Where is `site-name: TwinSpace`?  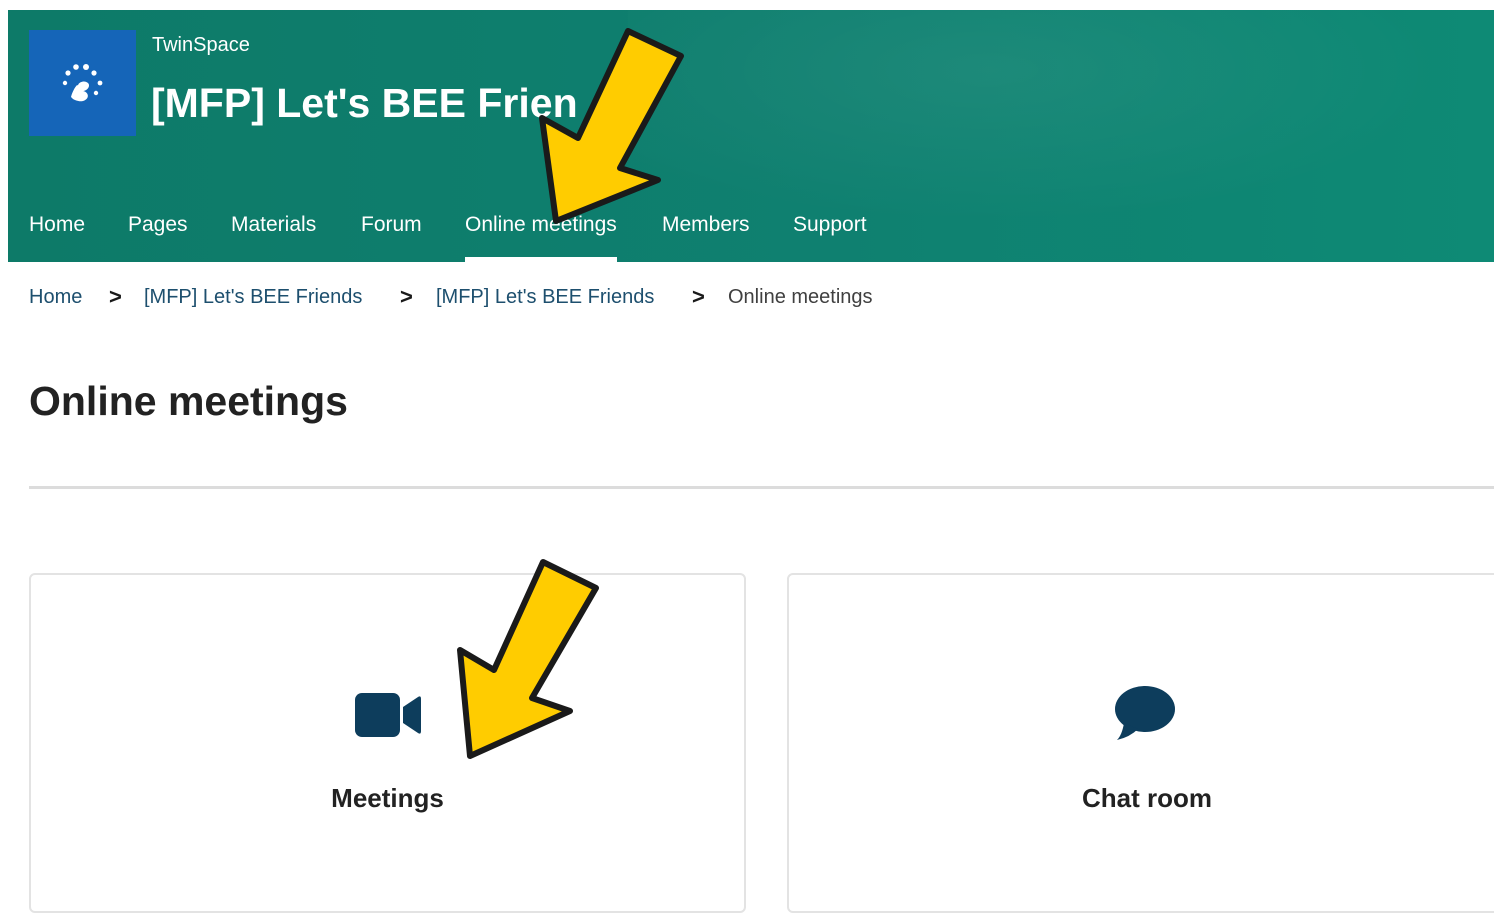 site-name: TwinSpace is located at coordinates (201, 45).